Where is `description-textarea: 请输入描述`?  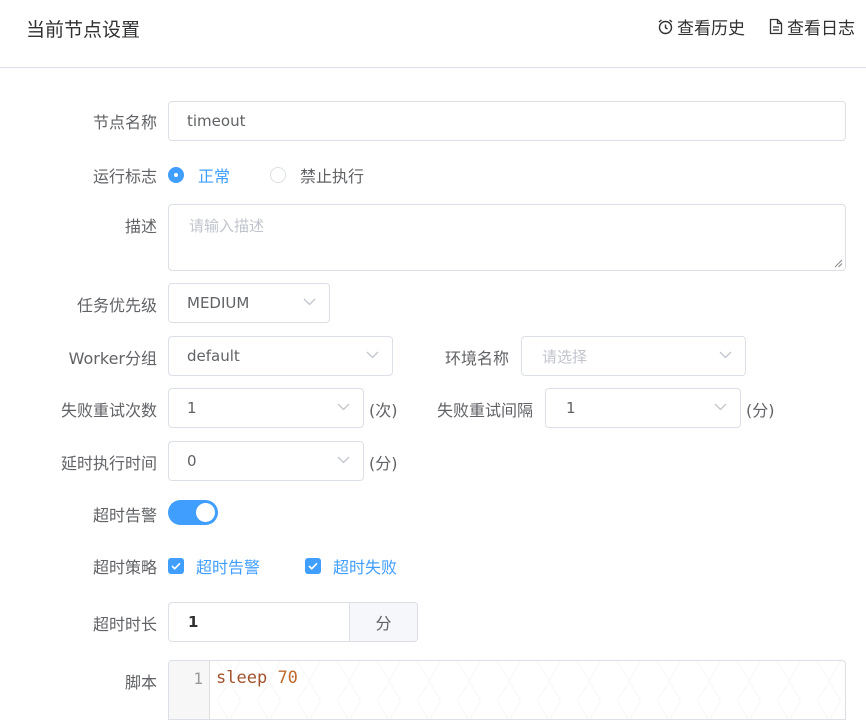 description-textarea: 请输入描述 is located at coordinates (507, 237).